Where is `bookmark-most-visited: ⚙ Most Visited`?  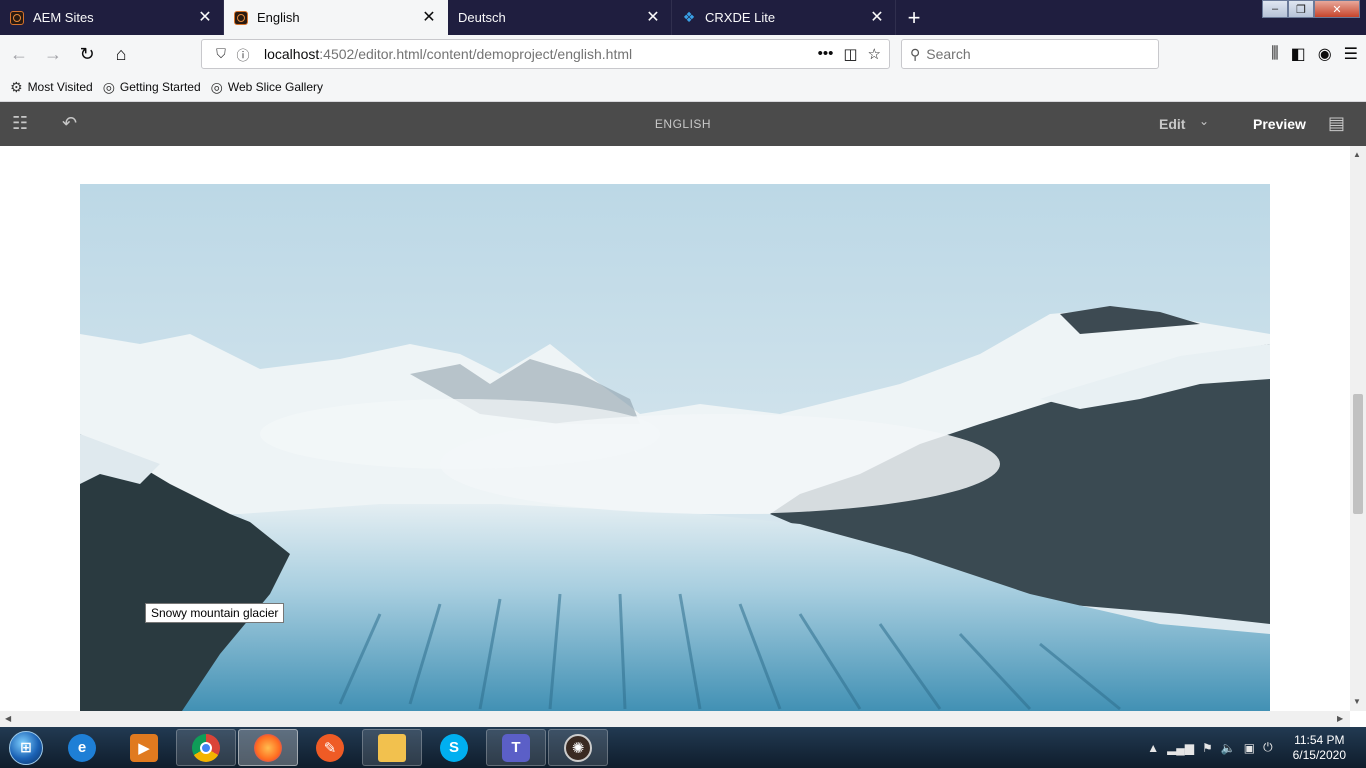 bookmark-most-visited: ⚙ Most Visited is located at coordinates (51, 87).